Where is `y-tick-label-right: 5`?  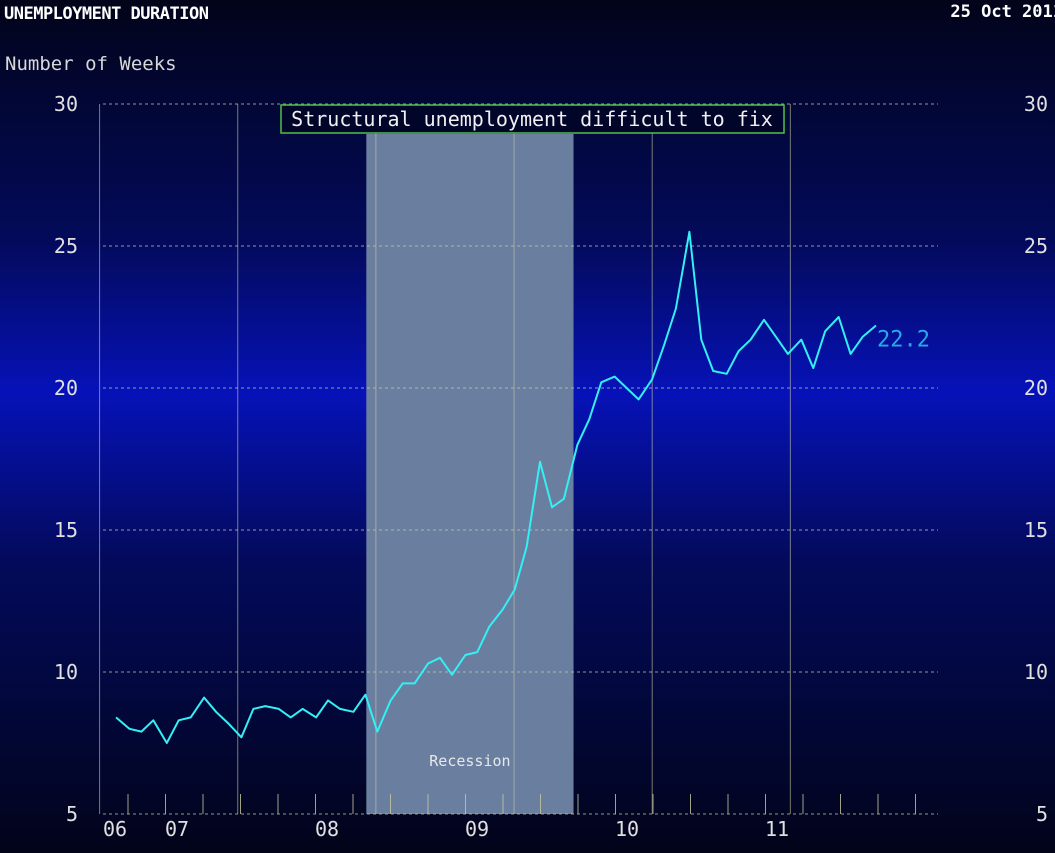 y-tick-label-right: 5 is located at coordinates (1042, 814).